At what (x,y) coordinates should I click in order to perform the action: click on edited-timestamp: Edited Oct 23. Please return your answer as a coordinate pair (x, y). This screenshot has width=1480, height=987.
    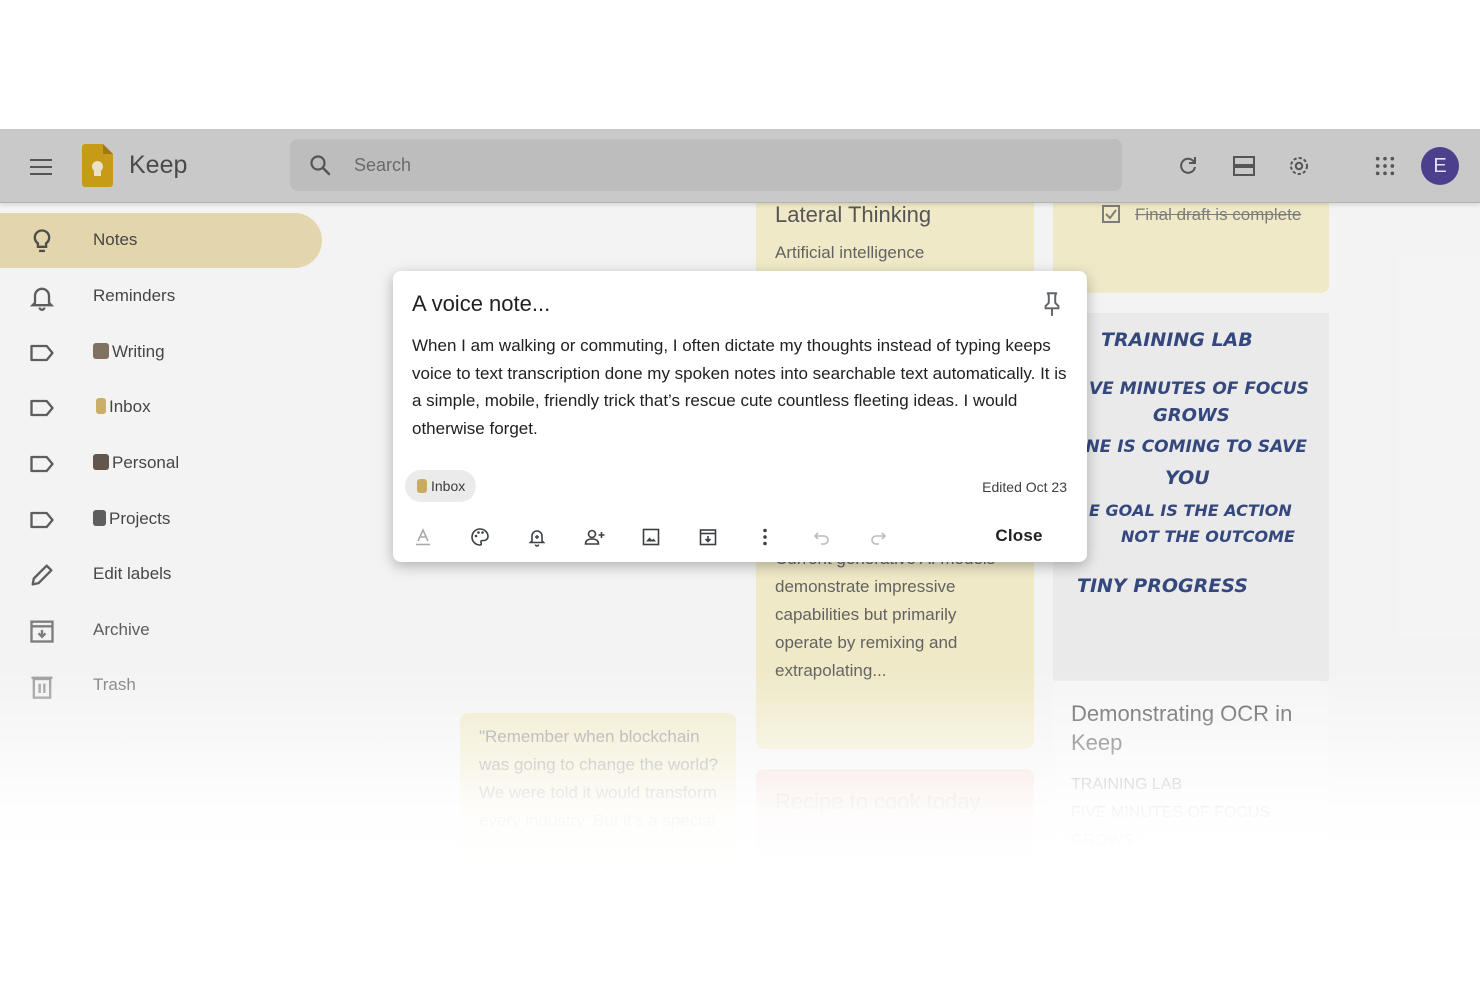
    Looking at the image, I should click on (1024, 487).